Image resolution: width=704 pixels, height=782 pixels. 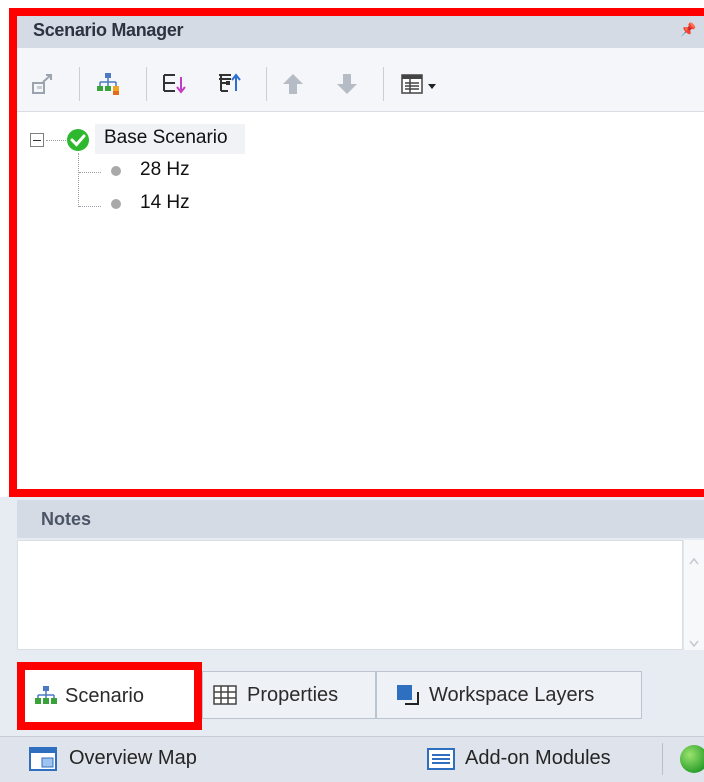 I want to click on base-scenario-label: Base Scenario, so click(x=166, y=138).